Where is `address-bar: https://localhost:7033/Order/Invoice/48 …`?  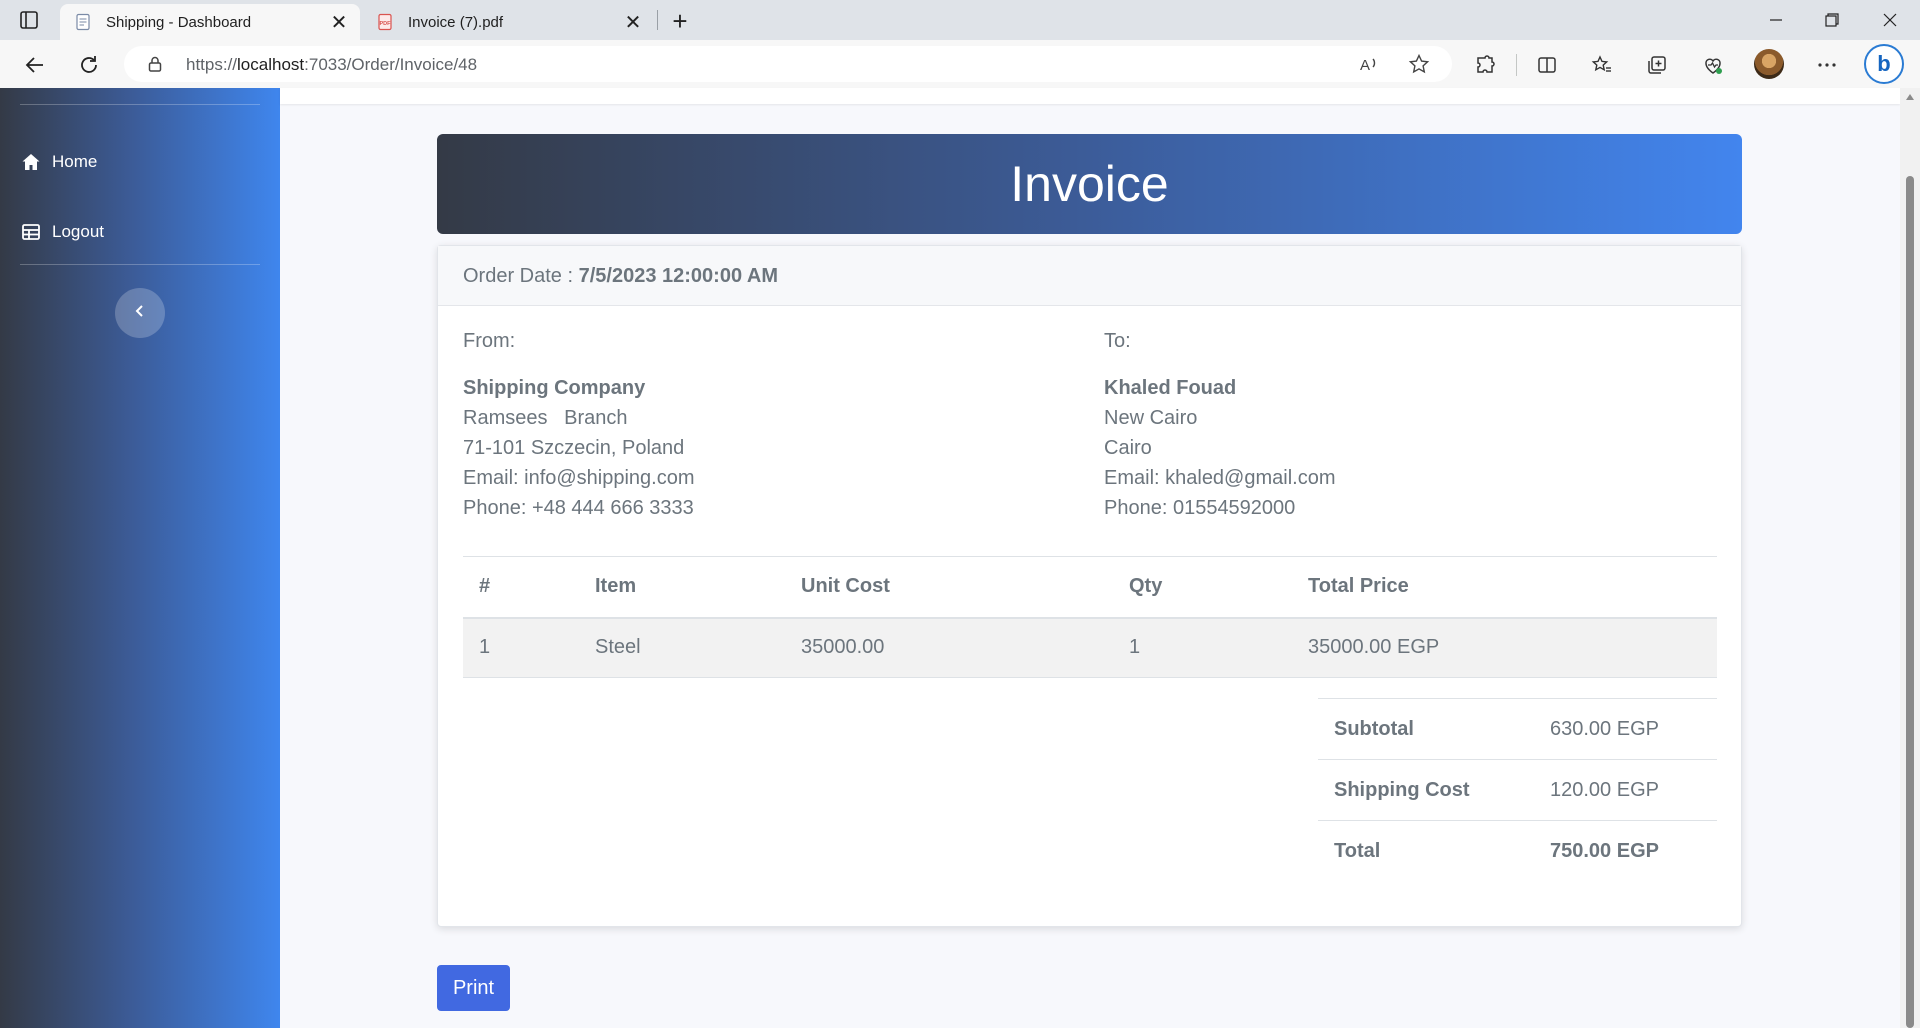
address-bar: https://localhost:7033/Order/Invoice/48 … is located at coordinates (788, 64).